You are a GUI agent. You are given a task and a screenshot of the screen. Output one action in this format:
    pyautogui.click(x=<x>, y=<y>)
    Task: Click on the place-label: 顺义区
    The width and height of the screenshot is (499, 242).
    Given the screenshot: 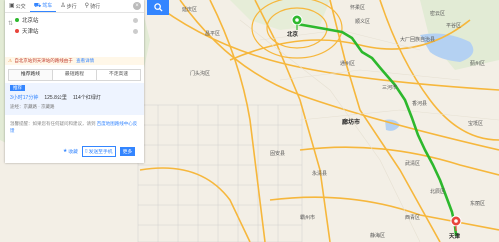 What is the action you would take?
    pyautogui.click(x=363, y=22)
    